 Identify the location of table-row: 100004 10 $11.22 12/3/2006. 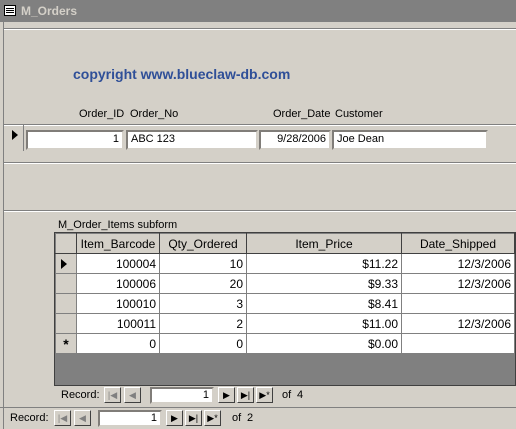
(285, 263).